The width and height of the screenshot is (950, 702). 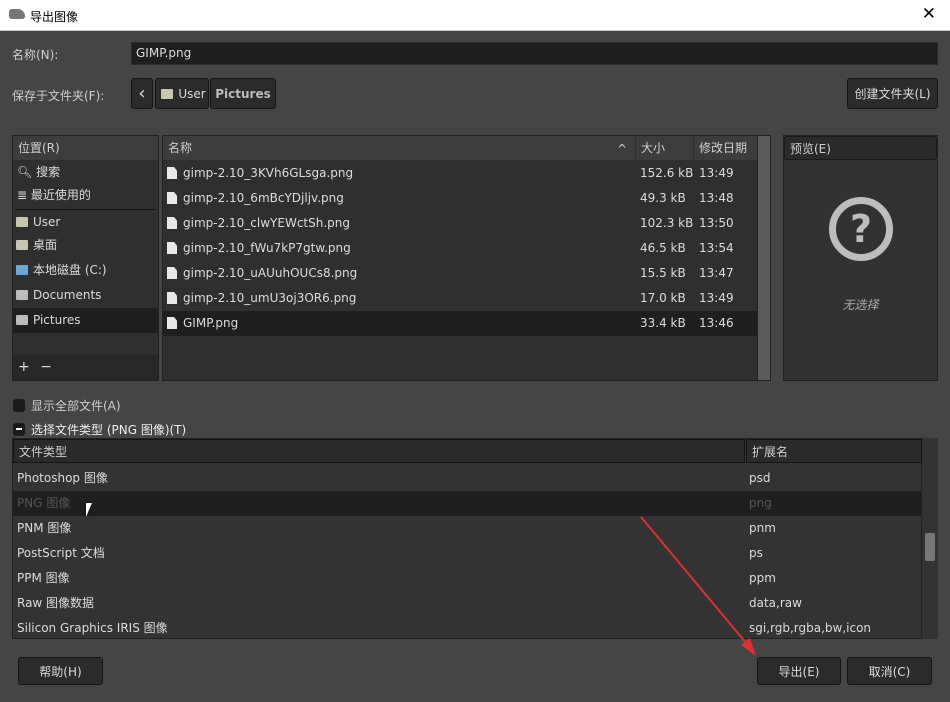 What do you see at coordinates (467, 578) in the screenshot?
I see `file-type-row: PPM 图像 ppm` at bounding box center [467, 578].